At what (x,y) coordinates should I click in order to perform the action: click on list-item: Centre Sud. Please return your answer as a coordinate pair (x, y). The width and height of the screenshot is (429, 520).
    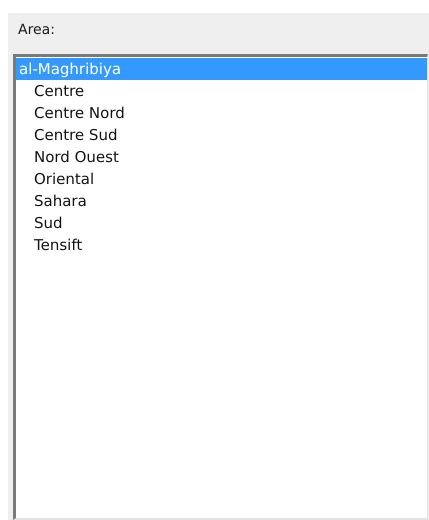
    Looking at the image, I should click on (67, 135).